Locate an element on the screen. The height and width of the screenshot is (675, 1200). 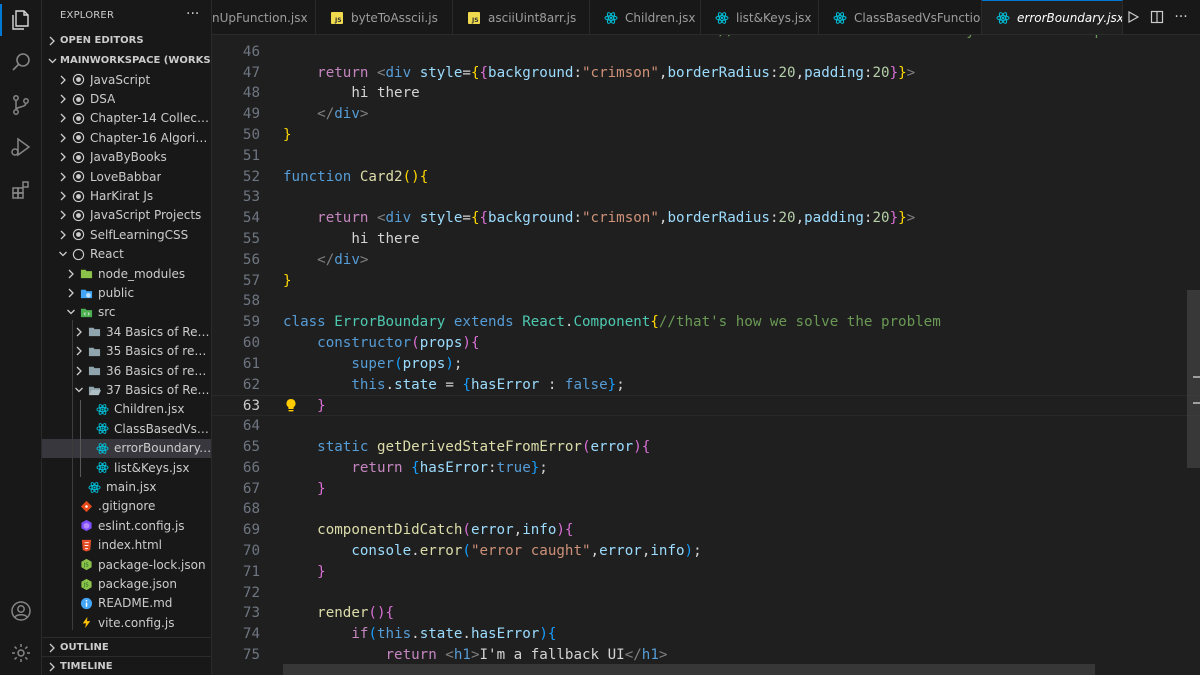
code-line: 64 is located at coordinates (706, 426).